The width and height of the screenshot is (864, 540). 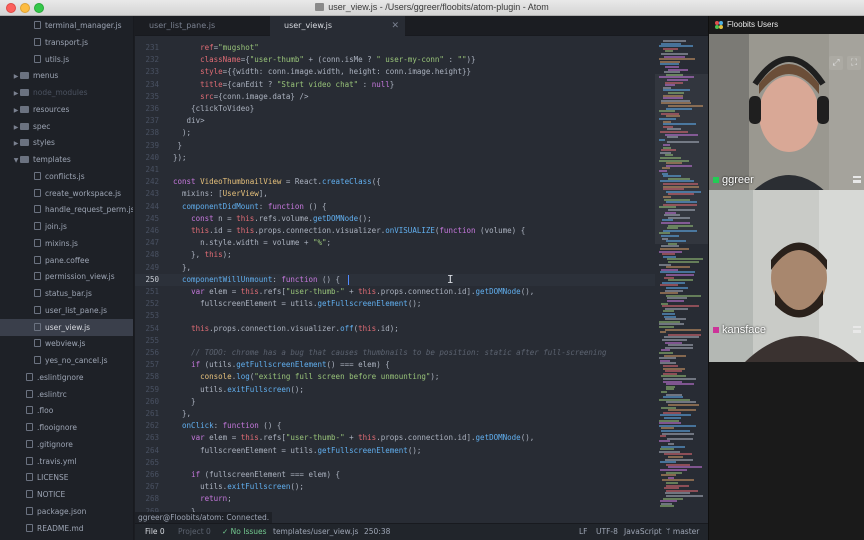 What do you see at coordinates (202, 255) in the screenshot?
I see `code-line: }, this);` at bounding box center [202, 255].